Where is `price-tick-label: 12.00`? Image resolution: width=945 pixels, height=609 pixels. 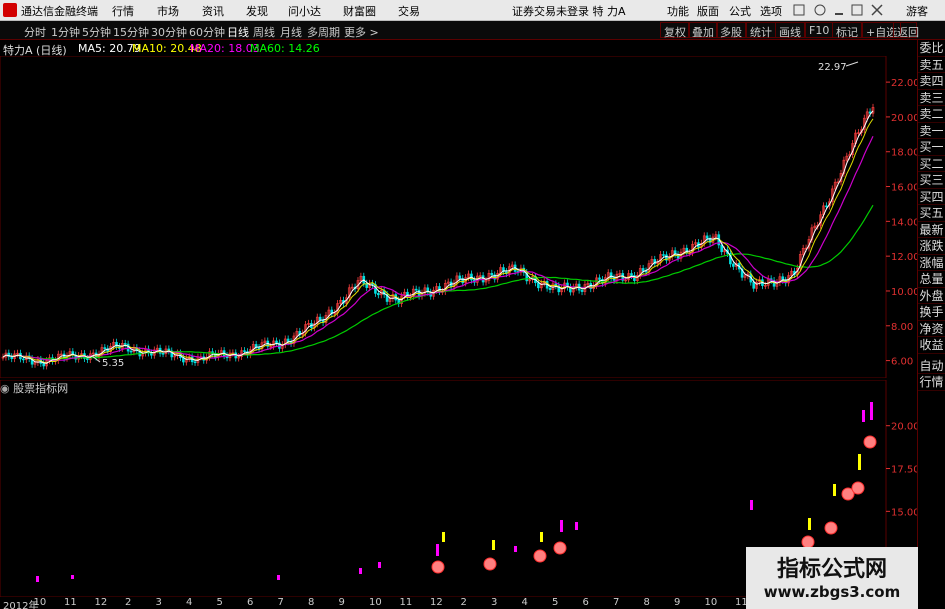
price-tick-label: 12.00 is located at coordinates (904, 257).